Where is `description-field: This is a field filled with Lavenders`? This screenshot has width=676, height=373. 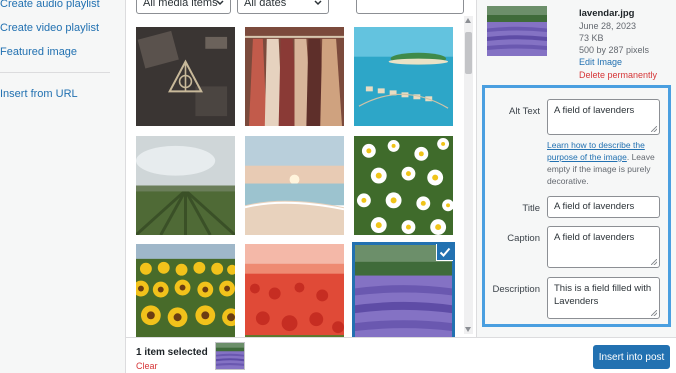 description-field: This is a field filled with Lavenders is located at coordinates (603, 298).